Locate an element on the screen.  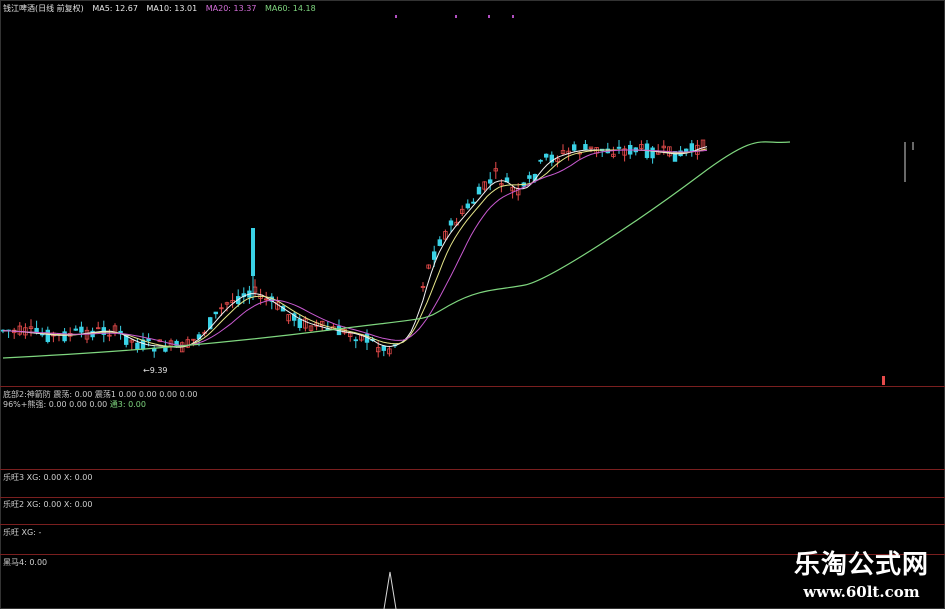
ma60-label: MA60: 14.18 is located at coordinates (290, 8).